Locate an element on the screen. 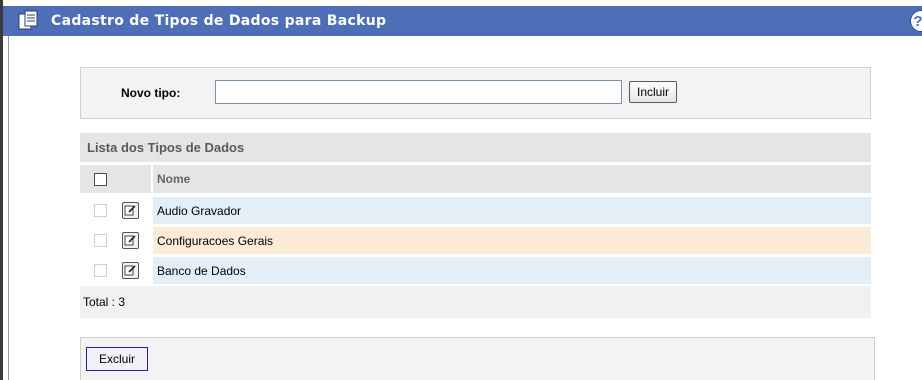  new-type-label: Novo tipo: is located at coordinates (151, 93).